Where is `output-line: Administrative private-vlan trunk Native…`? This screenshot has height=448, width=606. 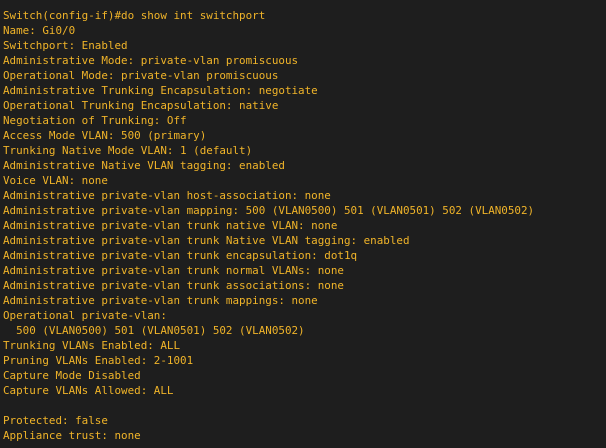
output-line: Administrative private-vlan trunk Native… is located at coordinates (206, 240).